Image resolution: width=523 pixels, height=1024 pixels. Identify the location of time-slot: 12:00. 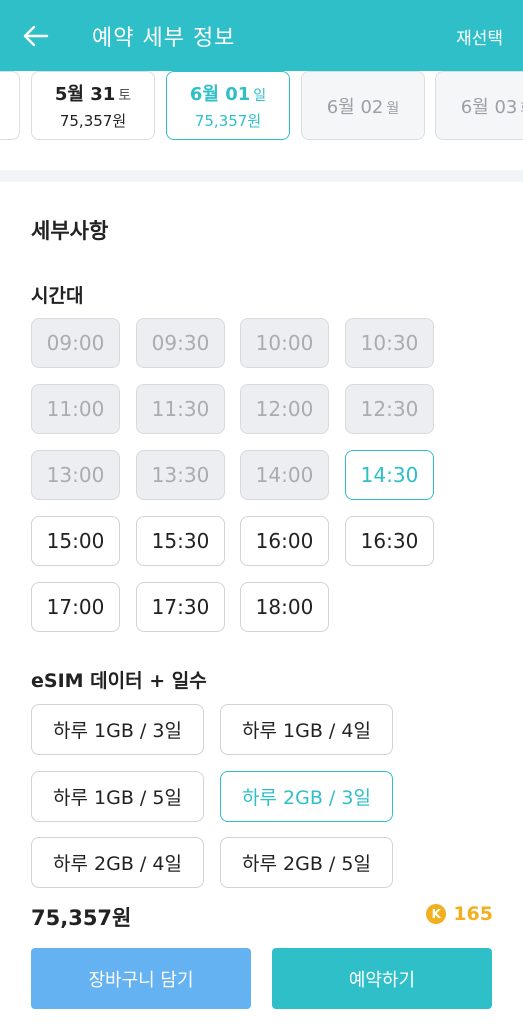
(284, 409).